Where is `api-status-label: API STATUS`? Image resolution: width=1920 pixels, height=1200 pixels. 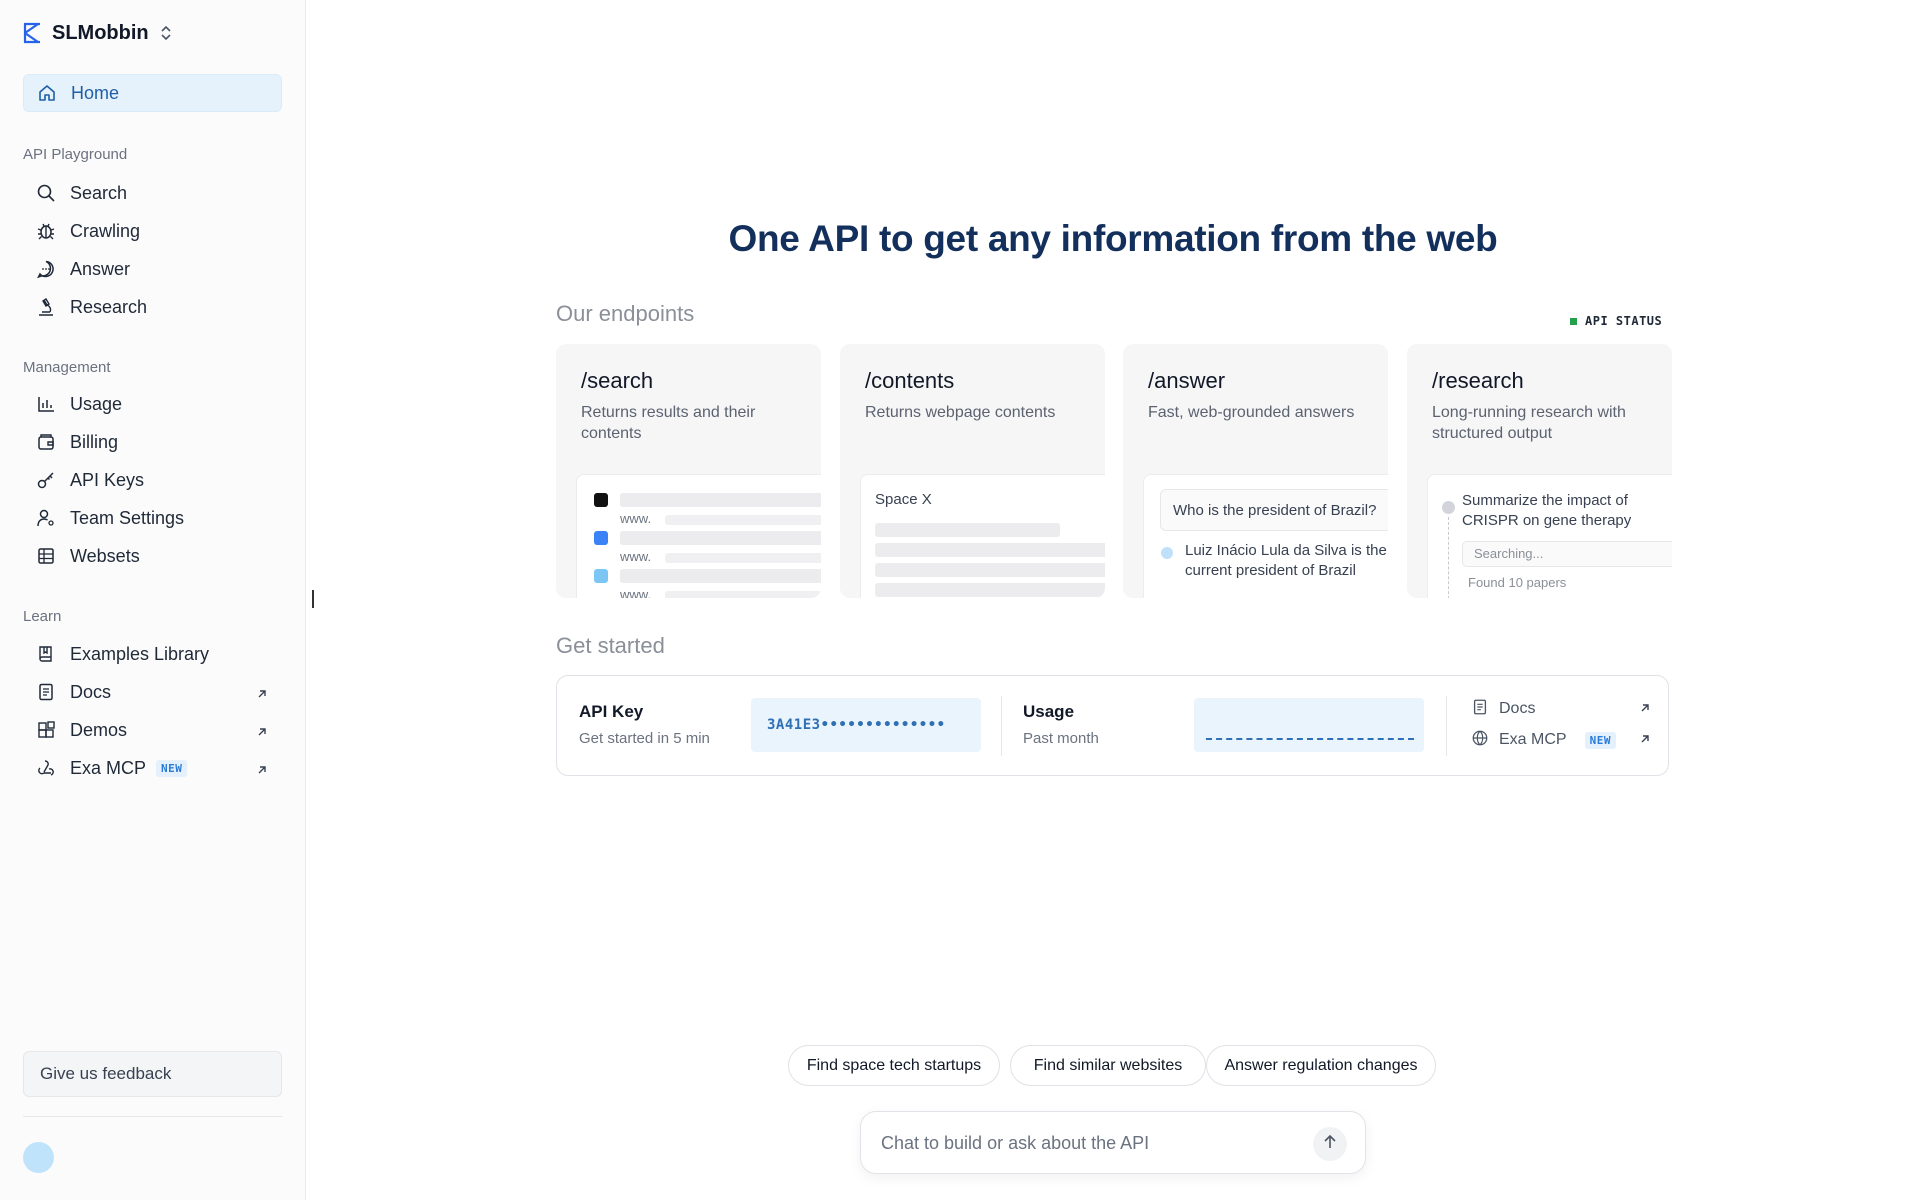
api-status-label: API STATUS is located at coordinates (1624, 321).